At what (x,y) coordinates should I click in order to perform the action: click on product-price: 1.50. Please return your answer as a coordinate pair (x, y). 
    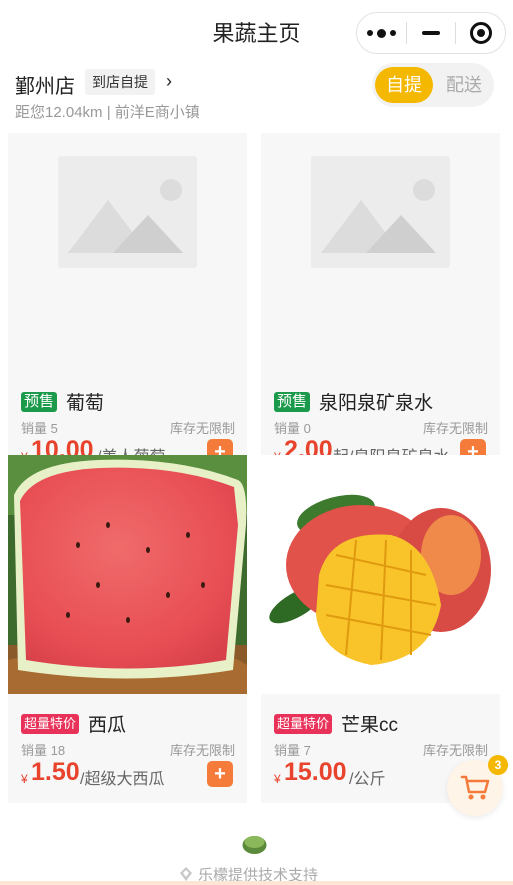
    Looking at the image, I should click on (55, 772).